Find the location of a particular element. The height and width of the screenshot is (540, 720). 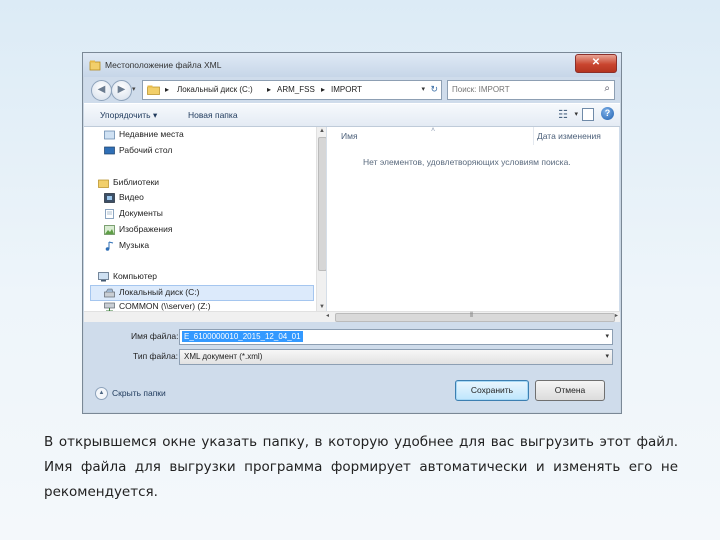

horizontal-scroll-thumb is located at coordinates (475, 317).